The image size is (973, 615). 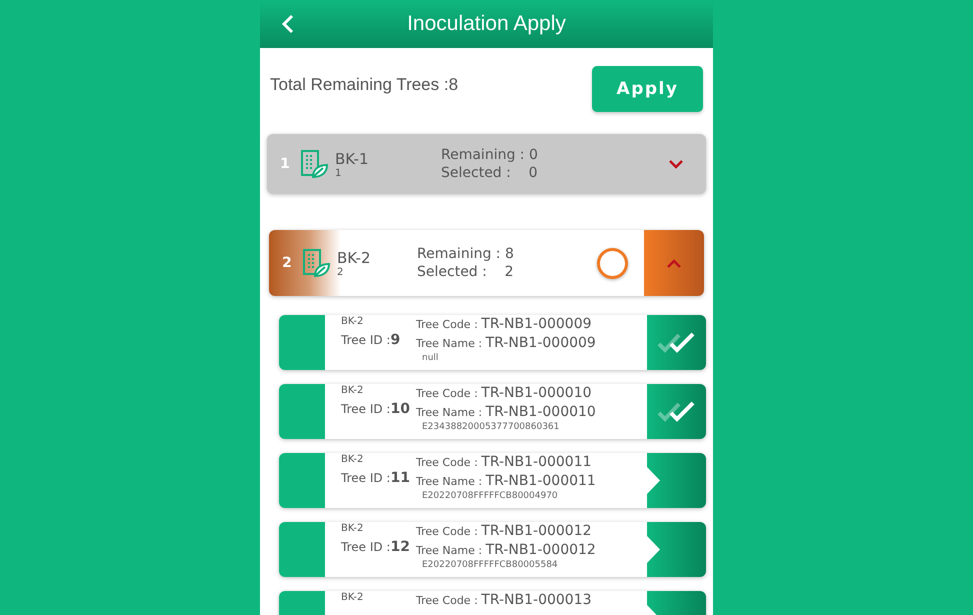 What do you see at coordinates (376, 478) in the screenshot?
I see `tree-id: Tree ID :11` at bounding box center [376, 478].